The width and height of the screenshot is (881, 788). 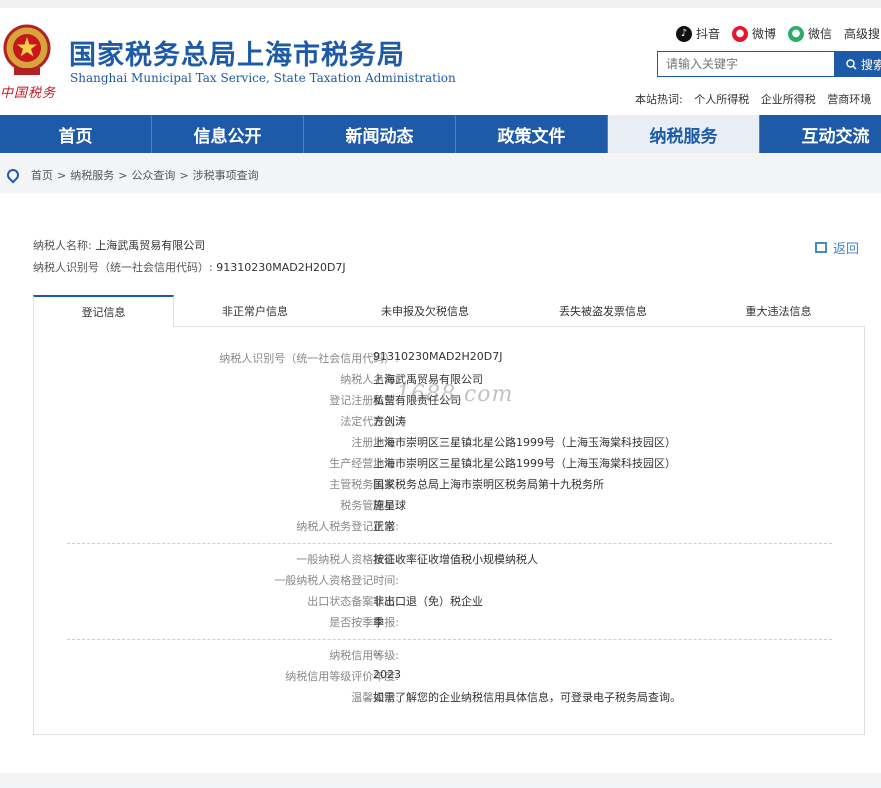 I want to click on detail-row: 纳税人识别号（统一社会信用代码）: 91310230MAD2H20D7J, so click(x=450, y=359).